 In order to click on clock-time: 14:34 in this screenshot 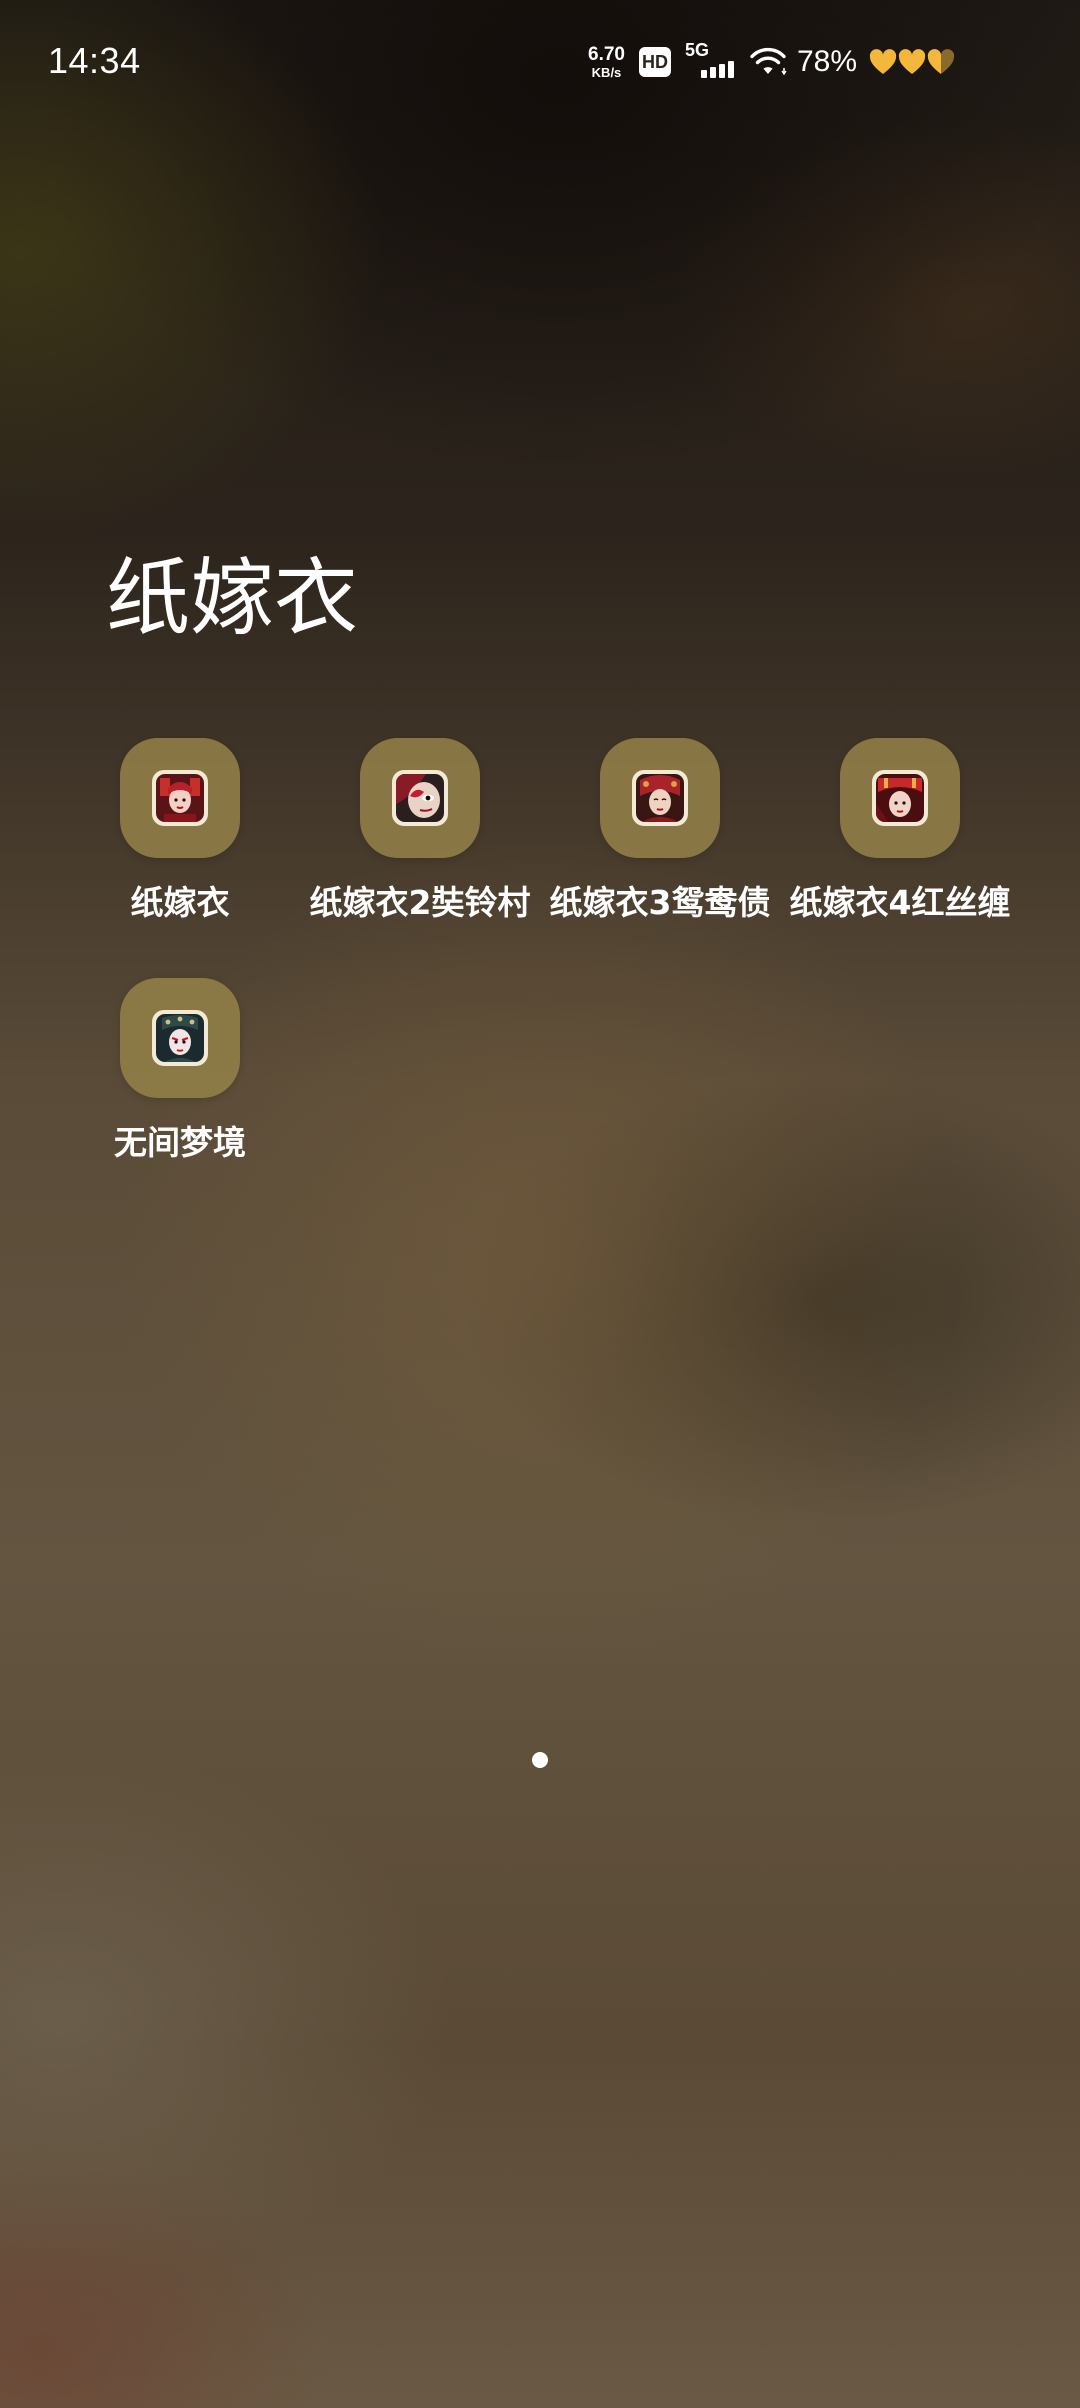, I will do `click(94, 60)`.